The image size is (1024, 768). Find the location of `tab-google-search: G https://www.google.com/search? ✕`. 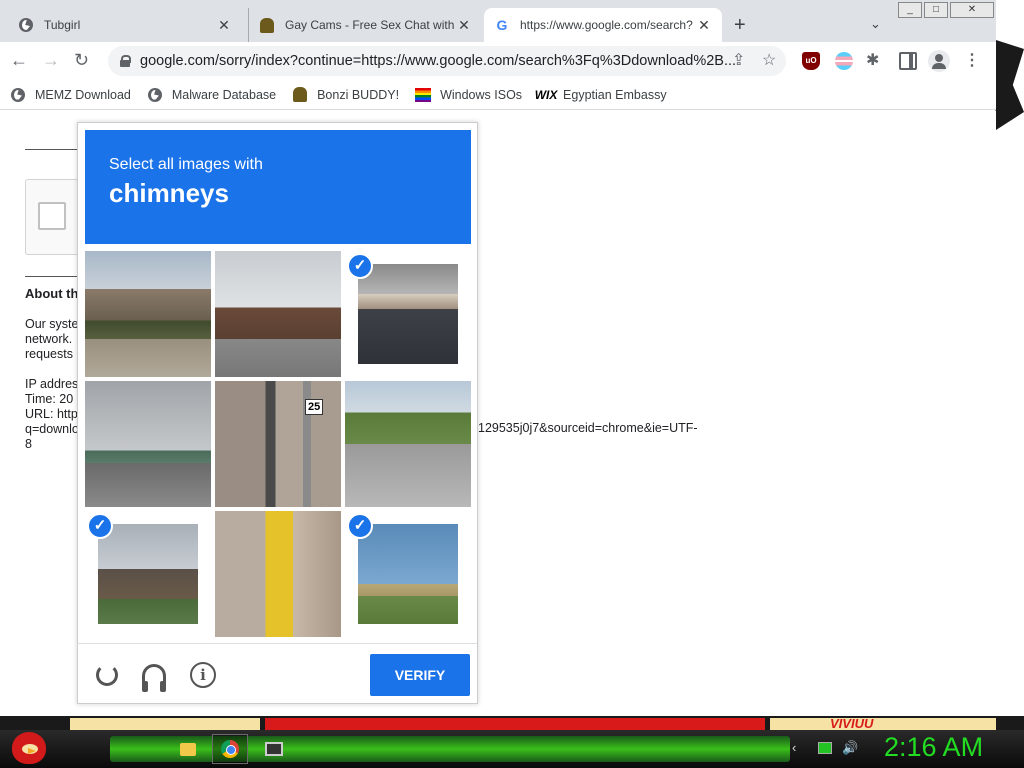

tab-google-search: G https://www.google.com/search? ✕ is located at coordinates (603, 25).